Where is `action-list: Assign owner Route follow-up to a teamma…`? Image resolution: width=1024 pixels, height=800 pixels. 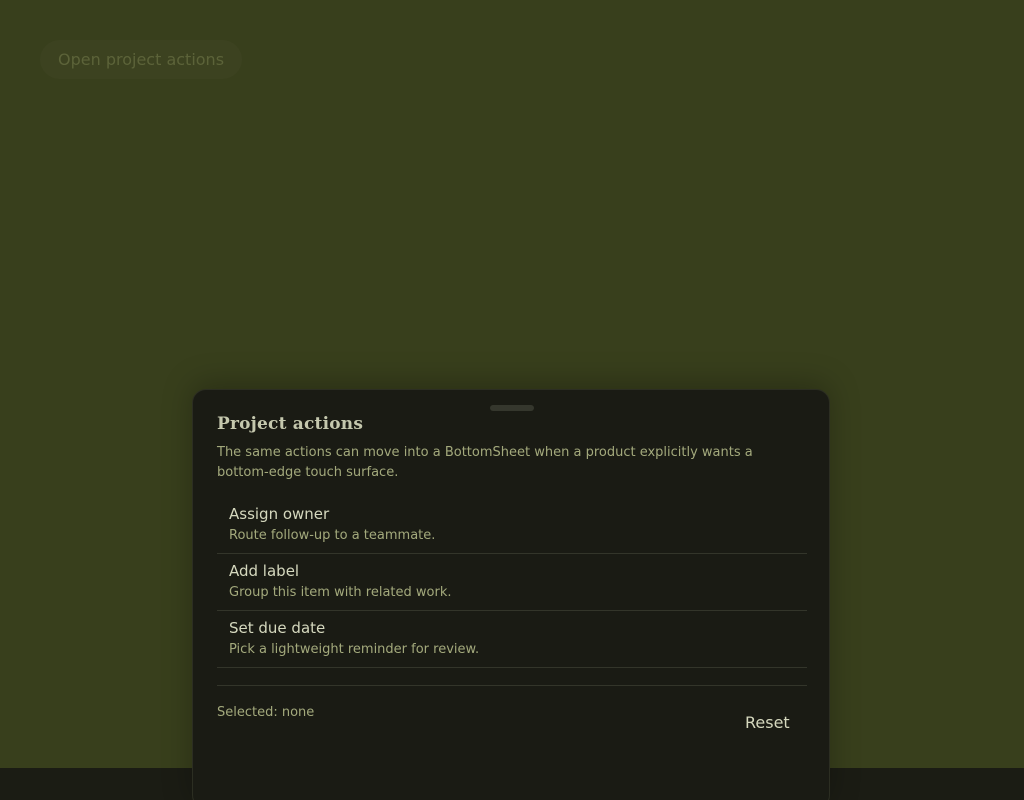
action-list: Assign owner Route follow-up to a teamma… is located at coordinates (512, 582).